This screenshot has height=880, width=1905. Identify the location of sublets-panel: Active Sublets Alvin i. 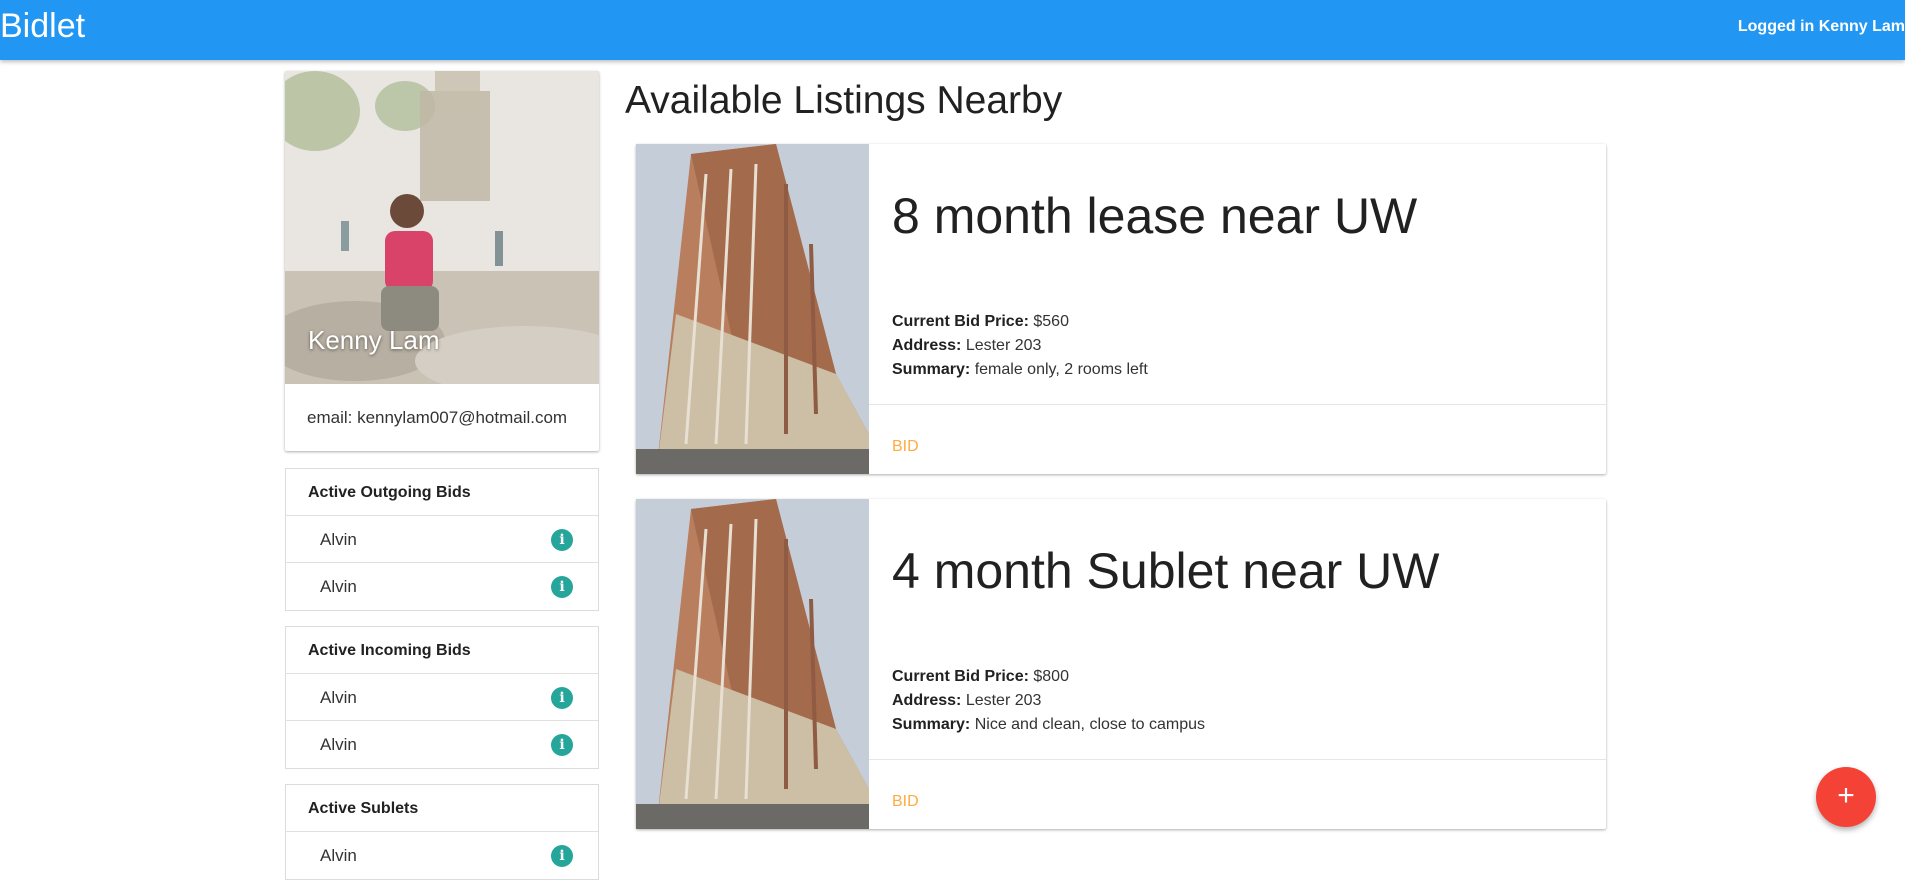
(442, 832).